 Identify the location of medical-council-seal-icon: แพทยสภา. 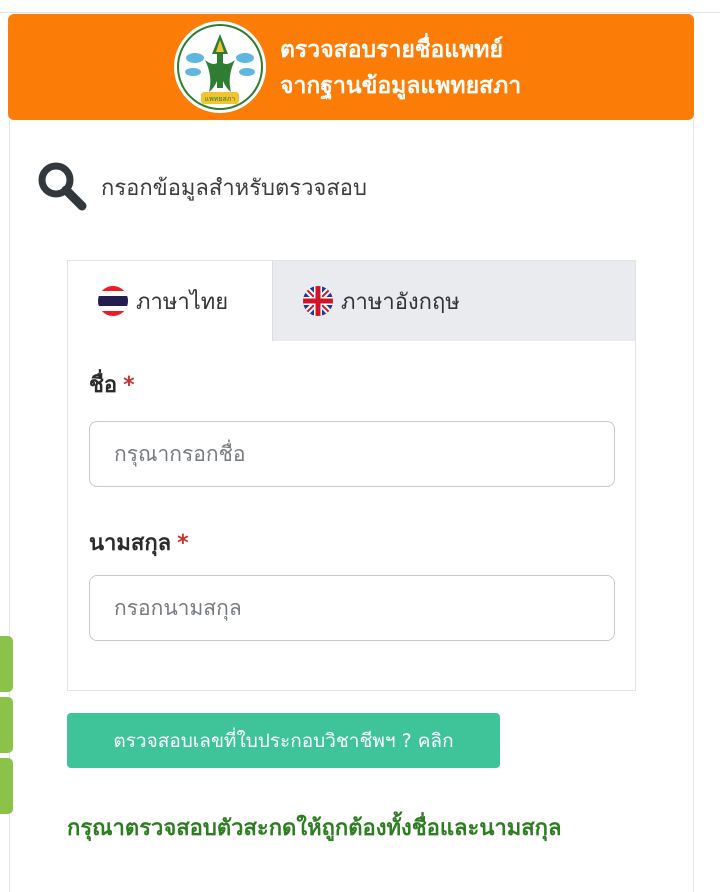
(220, 67).